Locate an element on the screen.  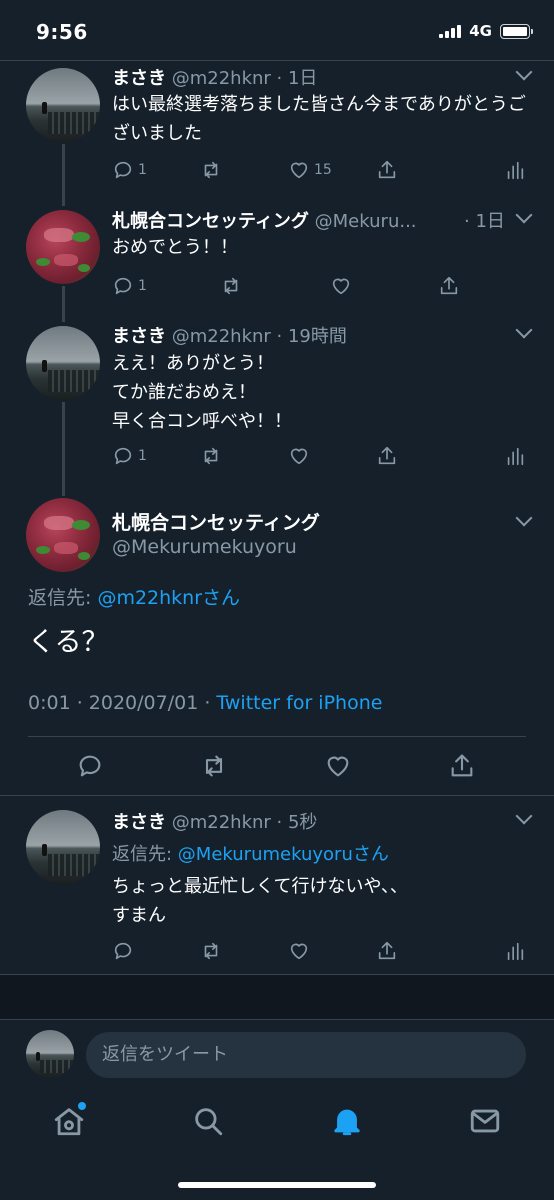
notifications-icon is located at coordinates (347, 1122).